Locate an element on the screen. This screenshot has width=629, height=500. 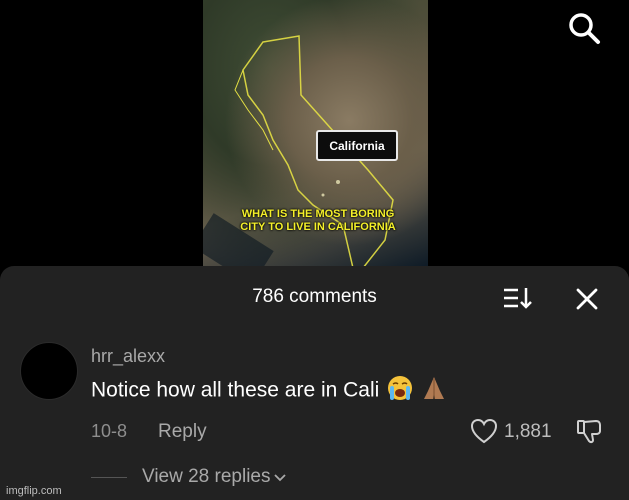
like-count: 1,881 is located at coordinates (528, 431).